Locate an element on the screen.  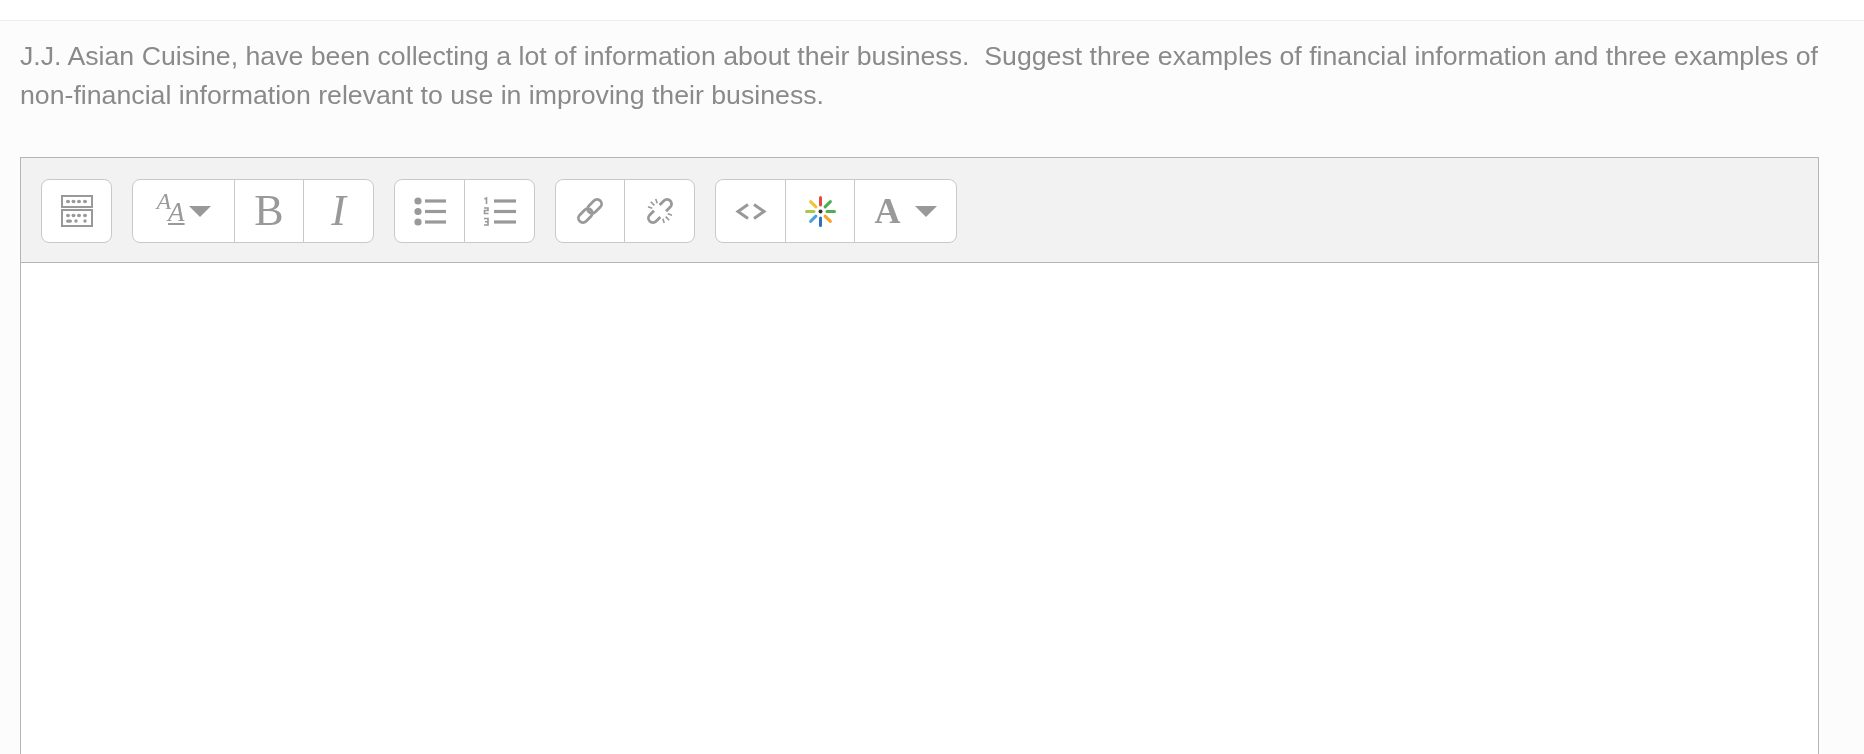
question-text: J.J. Asian Cuisine, have been collecting a lot of information about their business. Suggest three examples of financial information and three examples of non-financial information relevant to use in improving their business. is located at coordinates (919, 76).